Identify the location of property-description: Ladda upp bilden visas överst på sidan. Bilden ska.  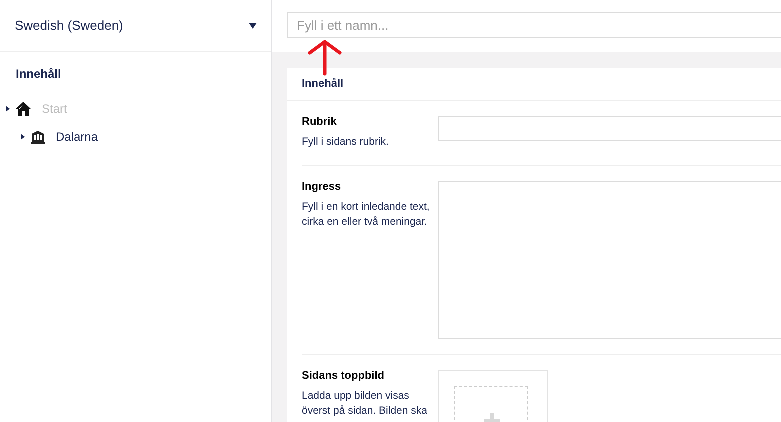
(365, 404).